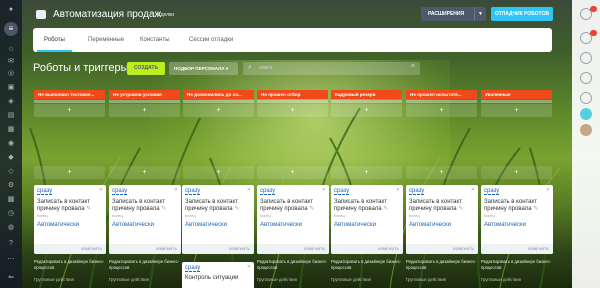  I want to click on sites-icon: ◍, so click(11, 228).